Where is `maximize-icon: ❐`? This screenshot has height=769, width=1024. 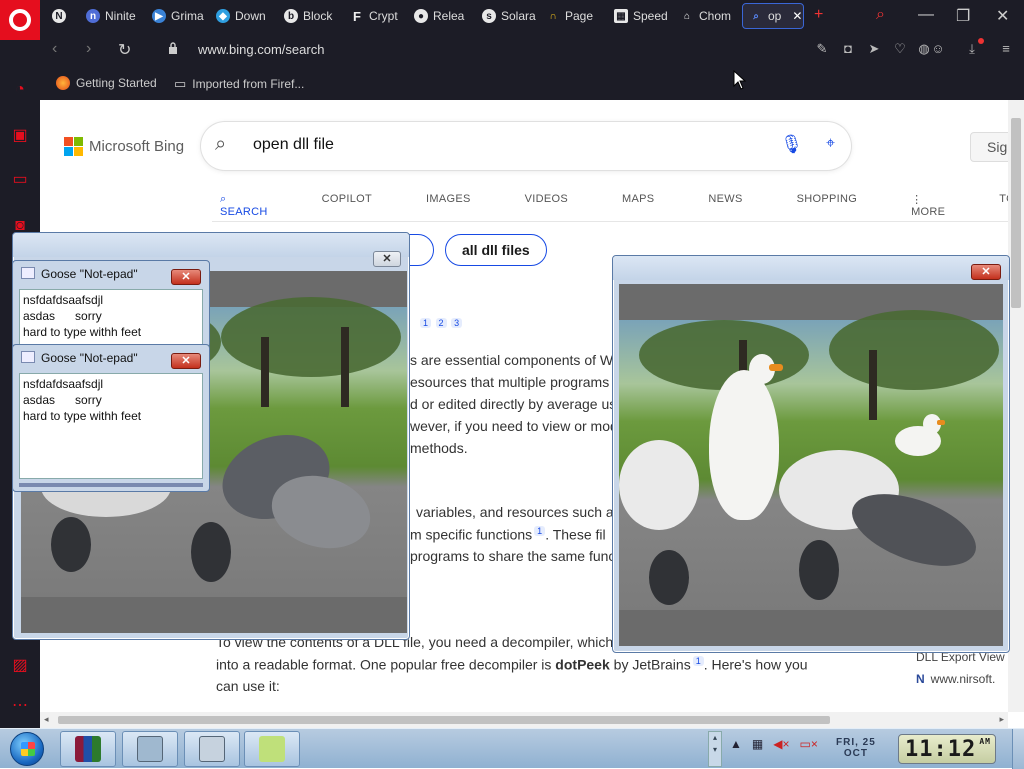 maximize-icon: ❐ is located at coordinates (963, 16).